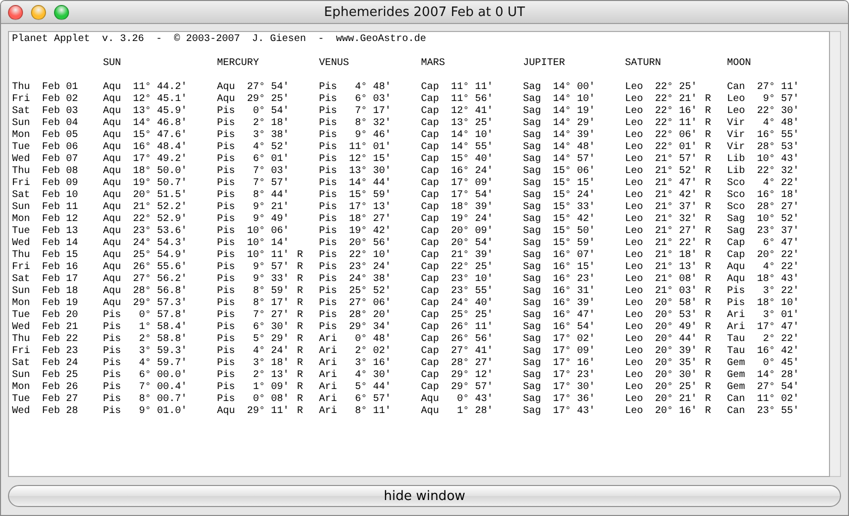 This screenshot has width=849, height=516. Describe the element at coordinates (472, 363) in the screenshot. I see `position-text: 28° 27'` at that location.